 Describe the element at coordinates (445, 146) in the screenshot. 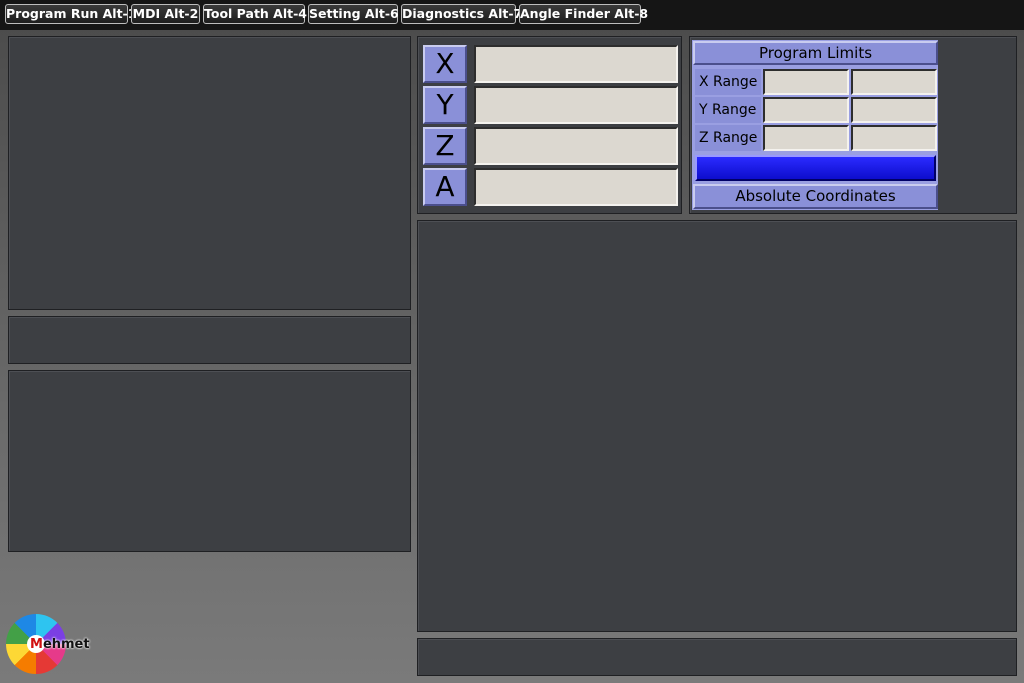

I see `axis-z-button: Z` at that location.